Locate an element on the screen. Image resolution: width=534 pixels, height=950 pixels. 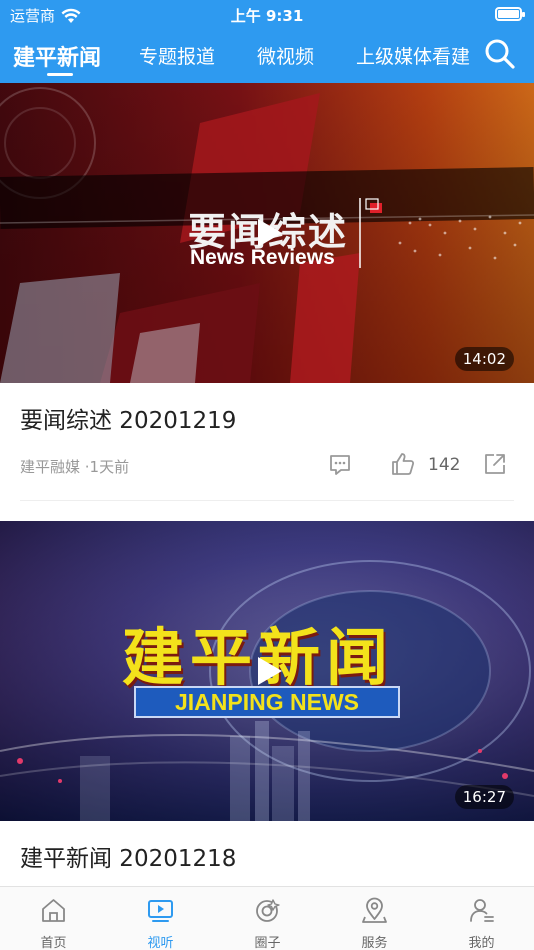
bottom-tab-bar: 首页 视听 圈子 服务 我的 is located at coordinates (267, 918).